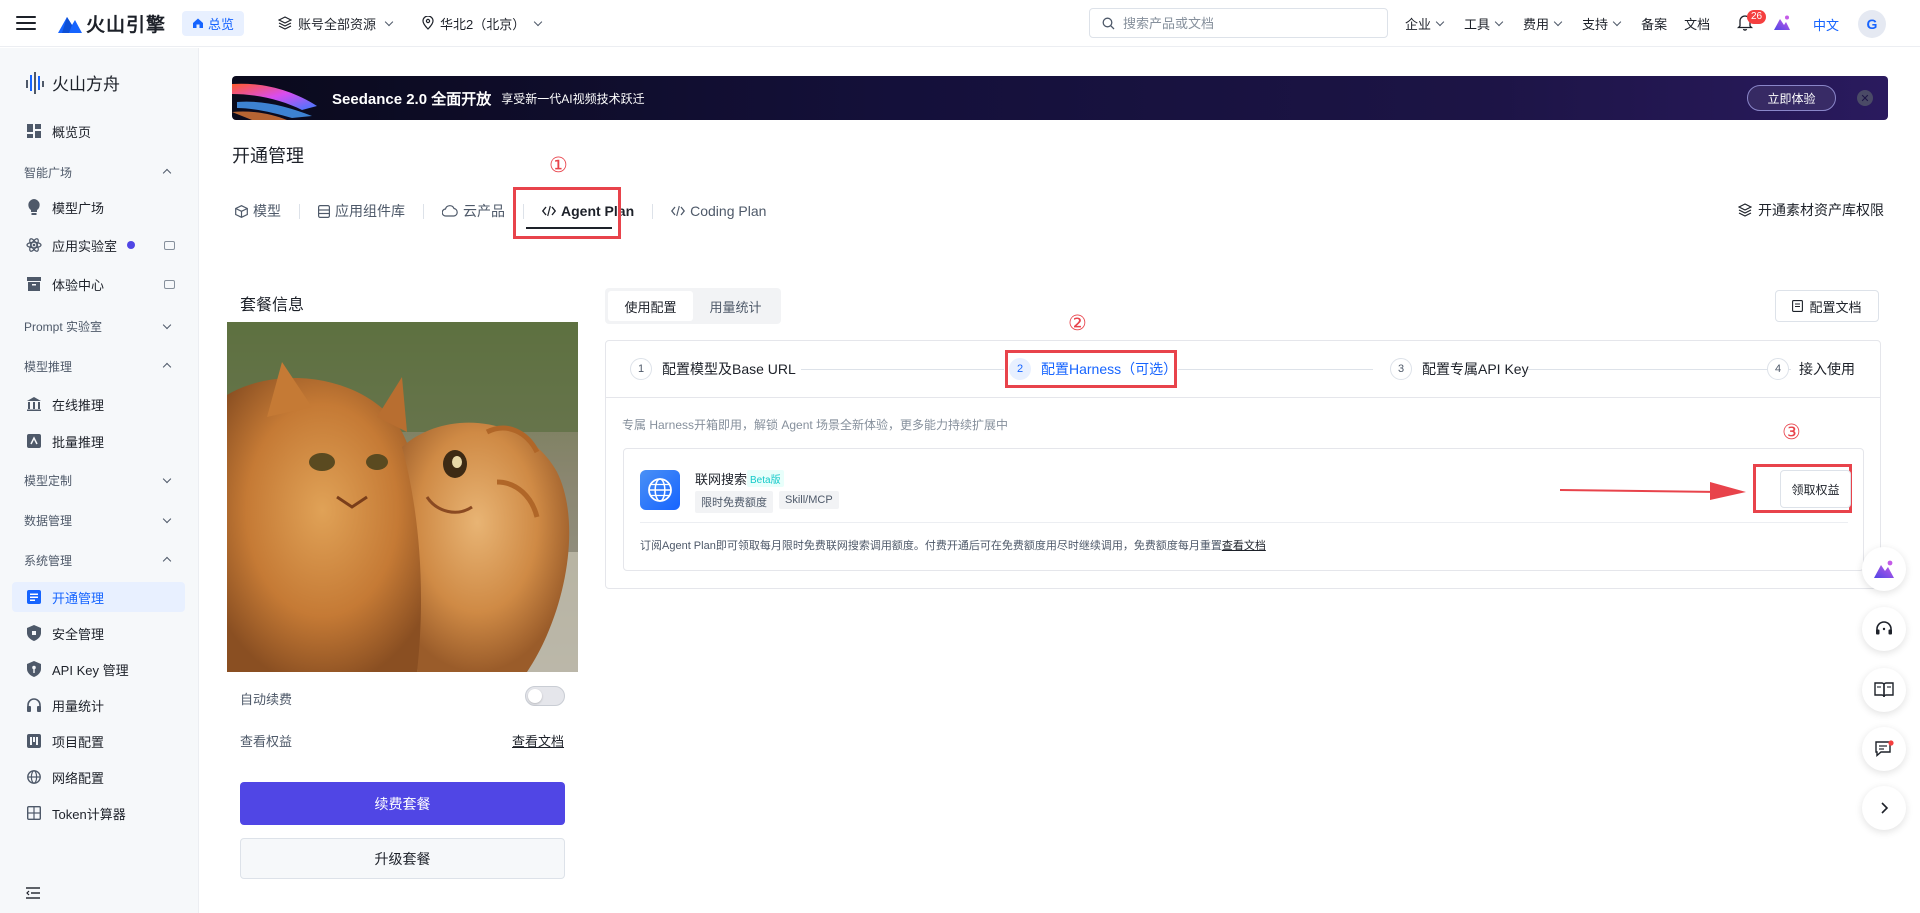 The image size is (1920, 913). Describe the element at coordinates (221, 24) in the screenshot. I see `home-label: 总览` at that location.